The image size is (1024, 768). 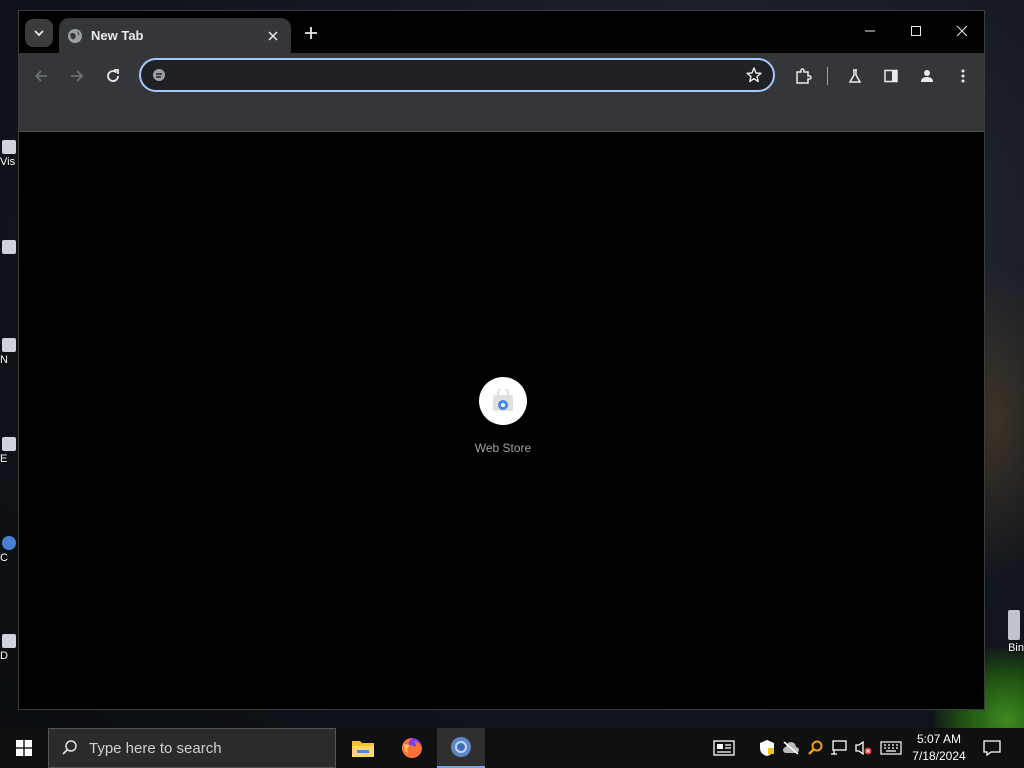 I want to click on shield-icon, so click(x=767, y=748).